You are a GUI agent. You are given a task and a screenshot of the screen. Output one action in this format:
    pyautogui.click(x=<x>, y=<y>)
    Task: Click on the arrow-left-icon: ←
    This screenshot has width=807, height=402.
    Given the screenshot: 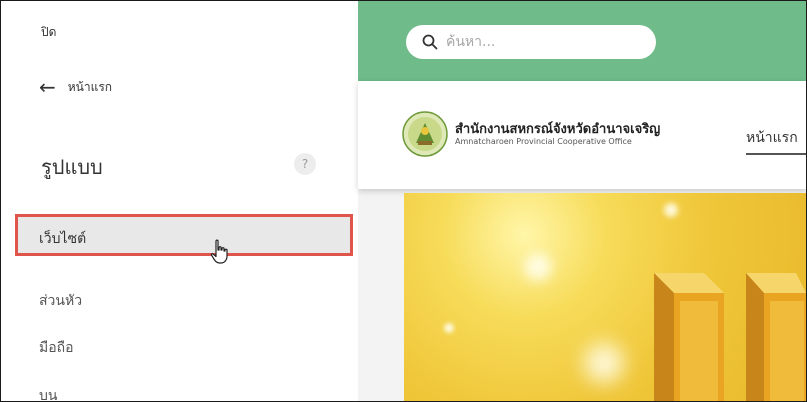 What is the action you would take?
    pyautogui.click(x=47, y=87)
    